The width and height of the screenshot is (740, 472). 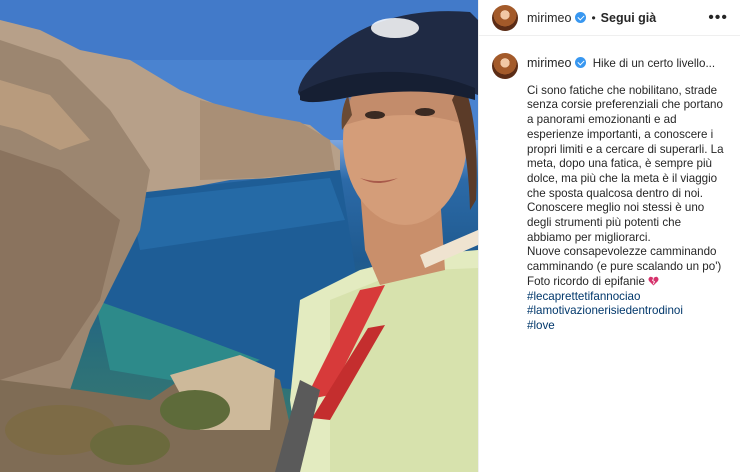 I want to click on following-button: Segui già, so click(x=629, y=18).